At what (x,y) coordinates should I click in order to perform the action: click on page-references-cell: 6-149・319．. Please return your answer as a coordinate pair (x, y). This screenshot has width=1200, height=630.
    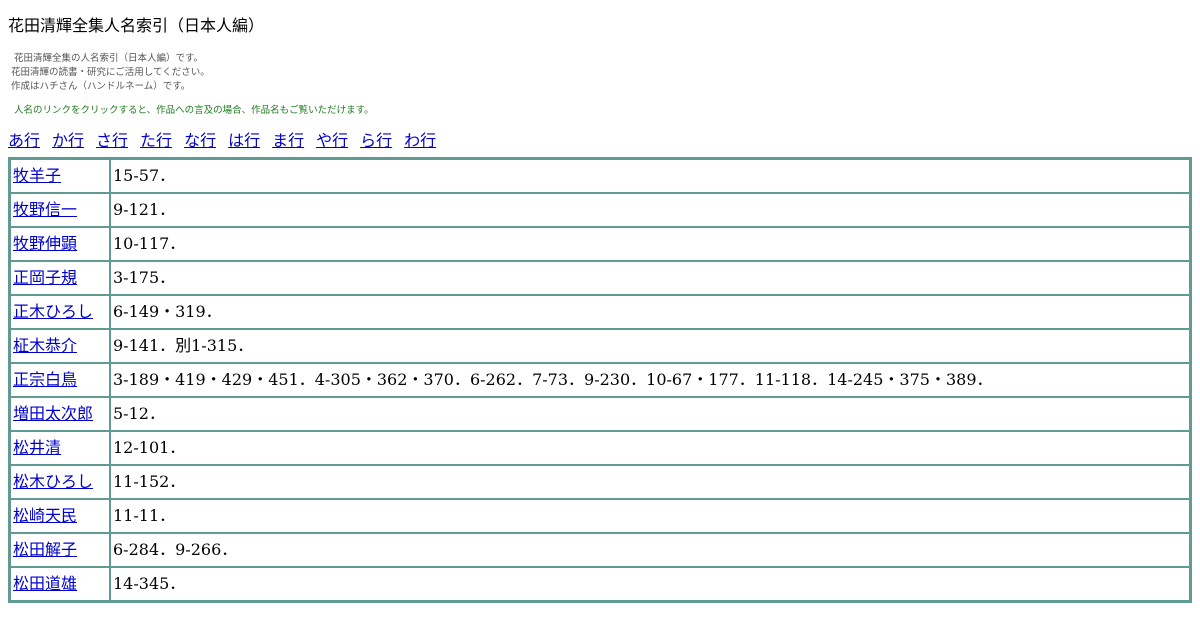
    Looking at the image, I should click on (650, 312).